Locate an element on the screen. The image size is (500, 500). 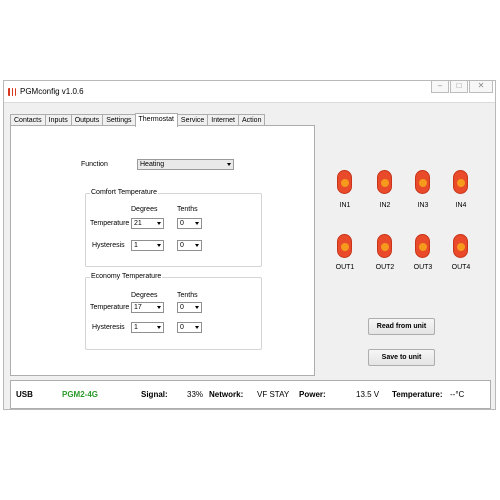
out2-label: OUT2 is located at coordinates (385, 267).